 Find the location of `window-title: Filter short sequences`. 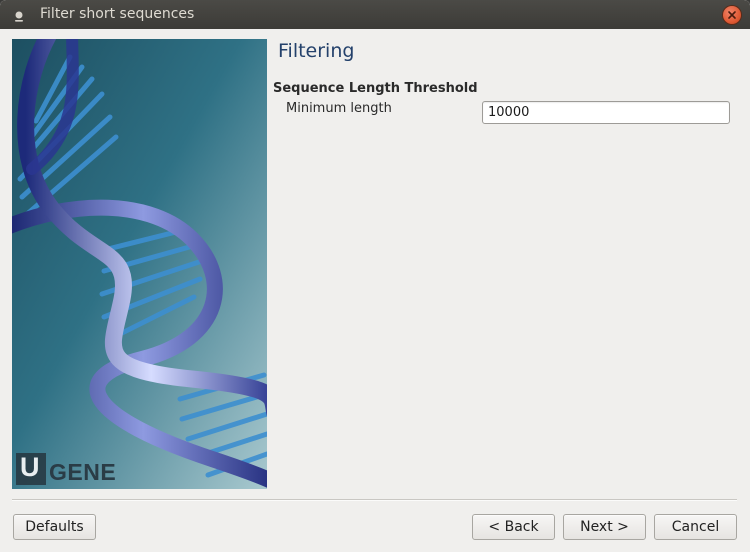

window-title: Filter short sequences is located at coordinates (117, 14).